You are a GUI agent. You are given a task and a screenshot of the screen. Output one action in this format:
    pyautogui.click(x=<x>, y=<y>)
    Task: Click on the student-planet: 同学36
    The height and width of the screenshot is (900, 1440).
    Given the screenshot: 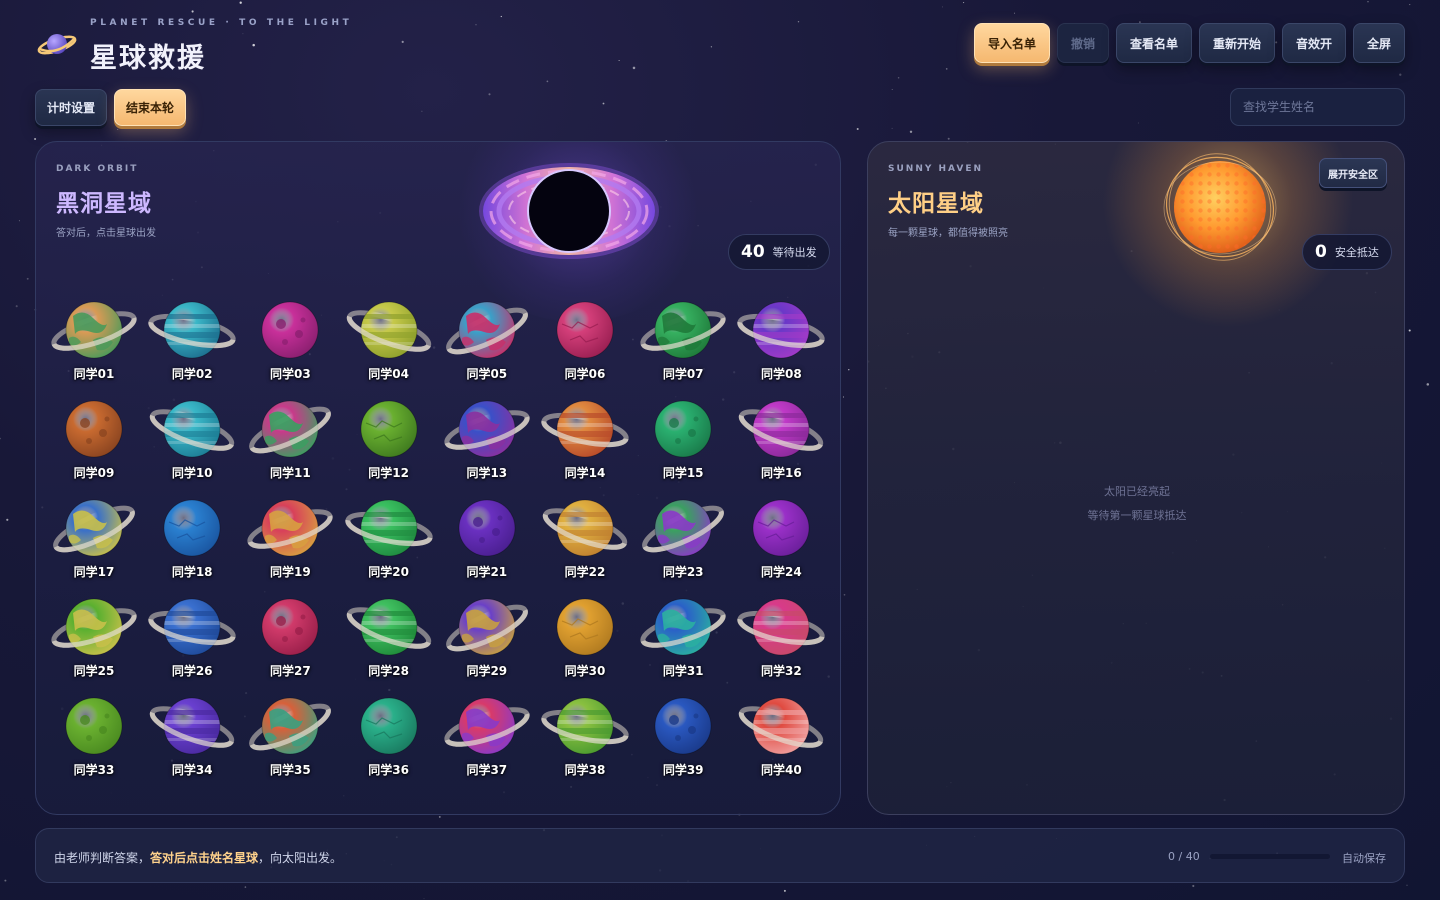 What is the action you would take?
    pyautogui.click(x=389, y=736)
    